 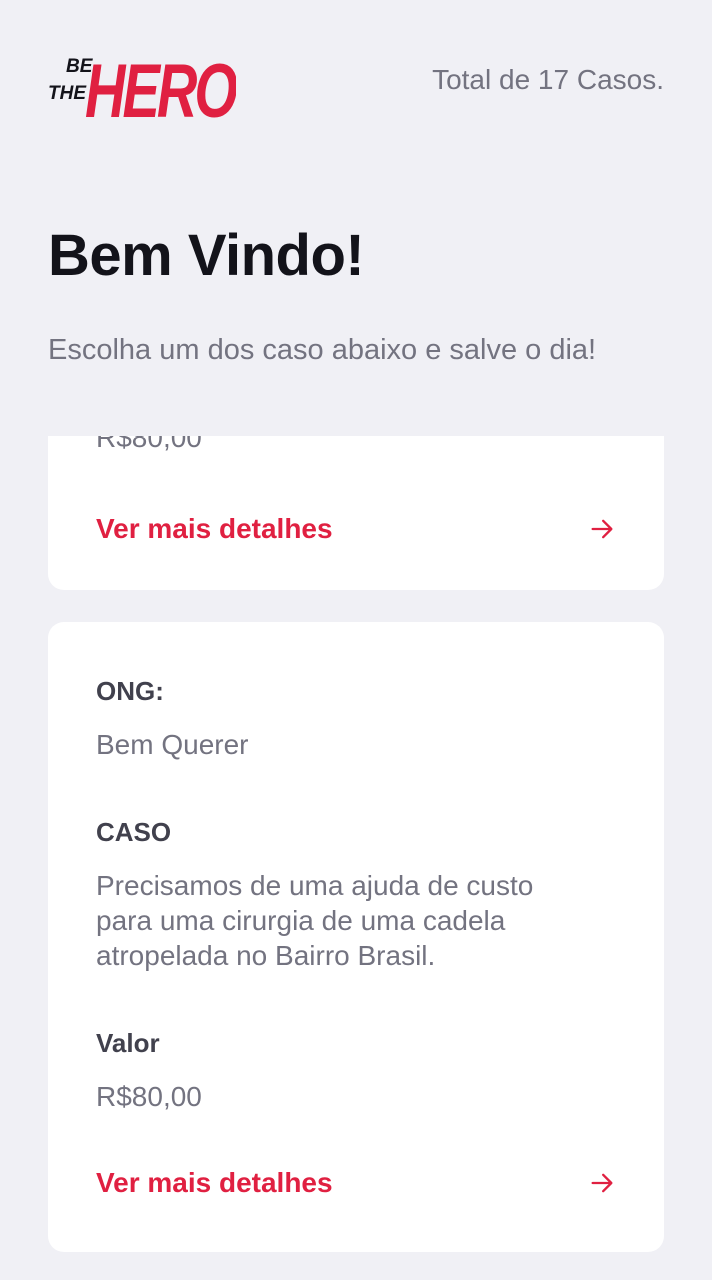 What do you see at coordinates (160, 85) in the screenshot?
I see `logo-hero-text: HERO` at bounding box center [160, 85].